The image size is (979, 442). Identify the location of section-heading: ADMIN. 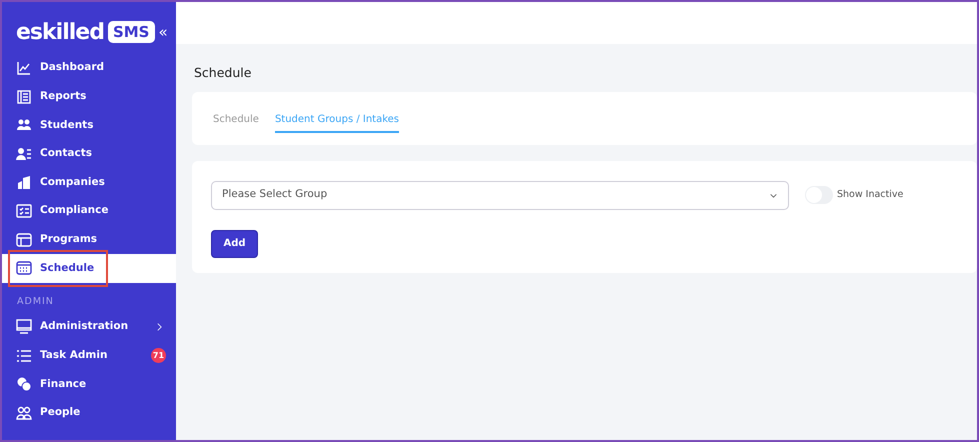
(35, 301).